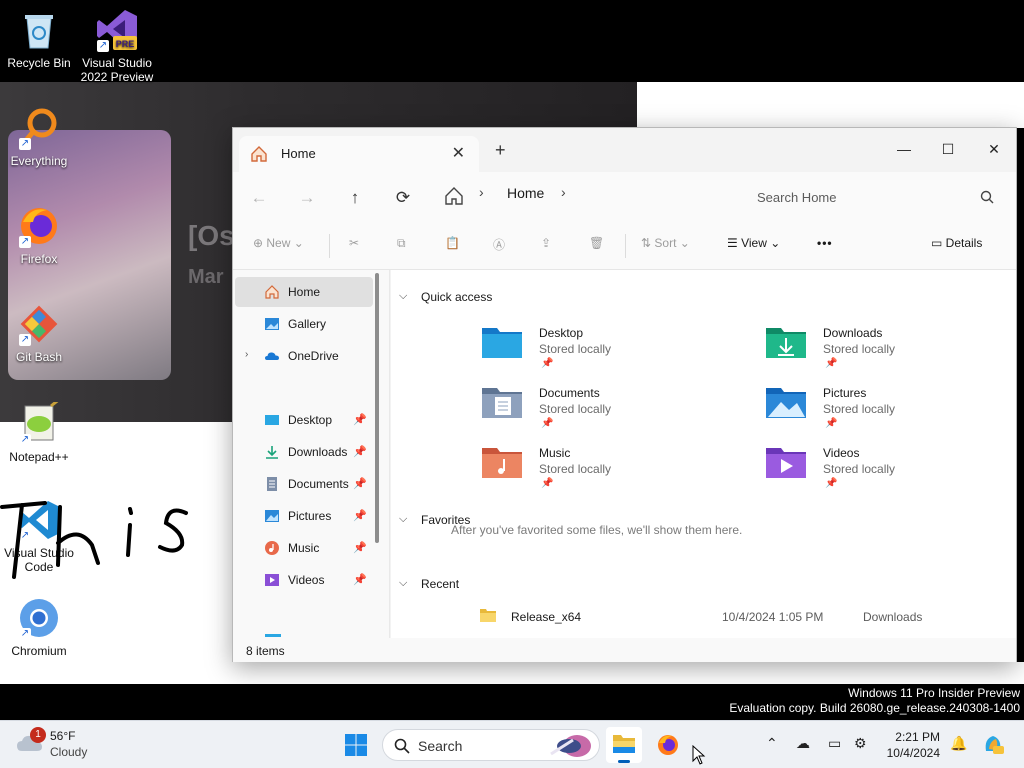 The image size is (1024, 768). What do you see at coordinates (429, 584) in the screenshot?
I see `section-header-recent: ⌵ Recent` at bounding box center [429, 584].